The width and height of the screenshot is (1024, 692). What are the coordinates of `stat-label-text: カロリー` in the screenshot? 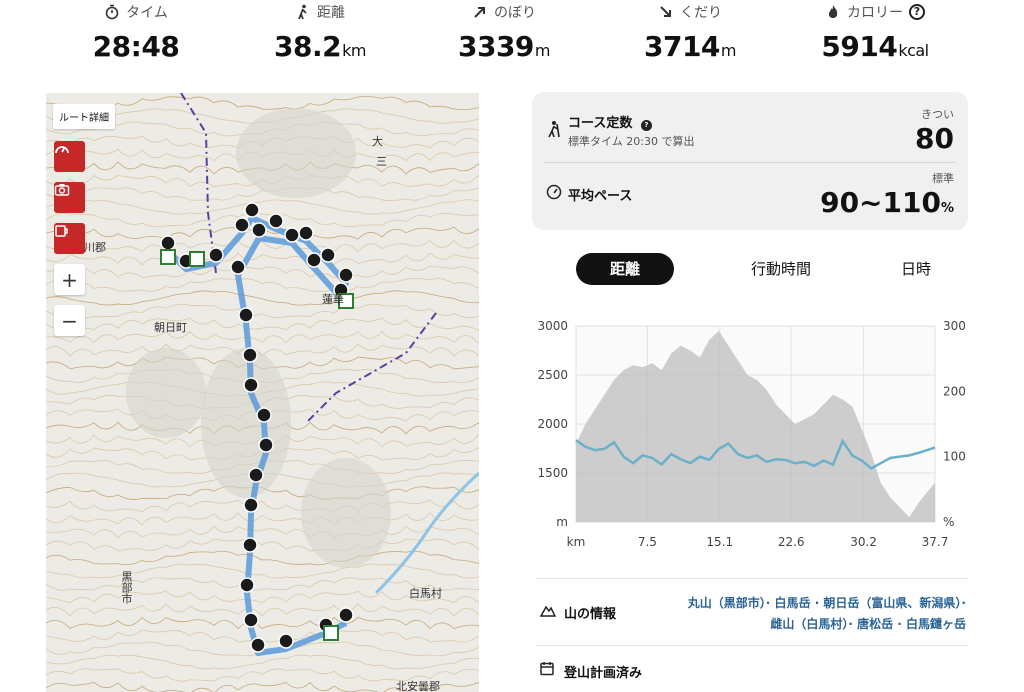 It's located at (875, 13).